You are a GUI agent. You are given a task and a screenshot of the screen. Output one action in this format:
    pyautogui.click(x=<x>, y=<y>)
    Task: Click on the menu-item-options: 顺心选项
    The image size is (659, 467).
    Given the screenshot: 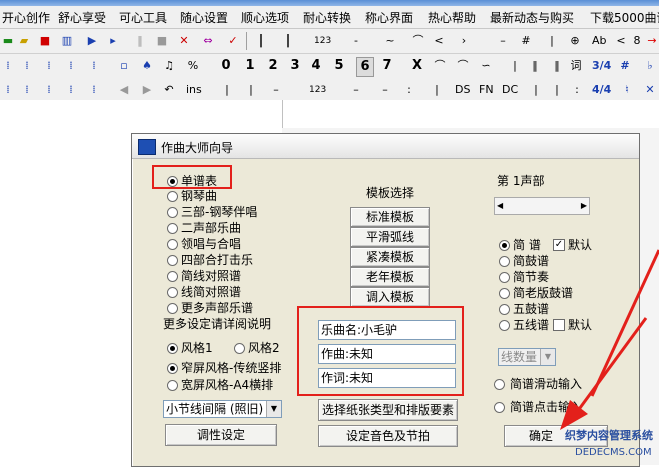 What is the action you would take?
    pyautogui.click(x=265, y=17)
    